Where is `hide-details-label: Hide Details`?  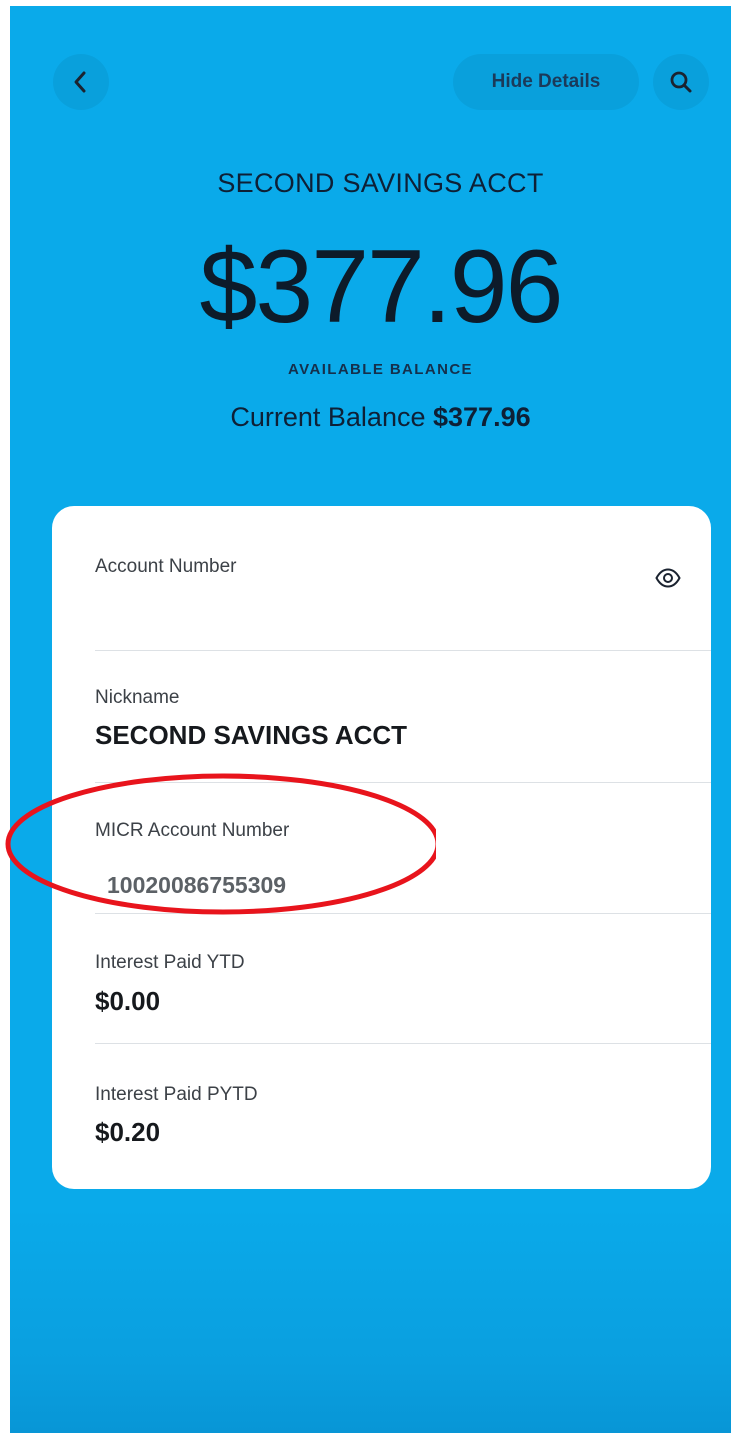
hide-details-label: Hide Details is located at coordinates (546, 81).